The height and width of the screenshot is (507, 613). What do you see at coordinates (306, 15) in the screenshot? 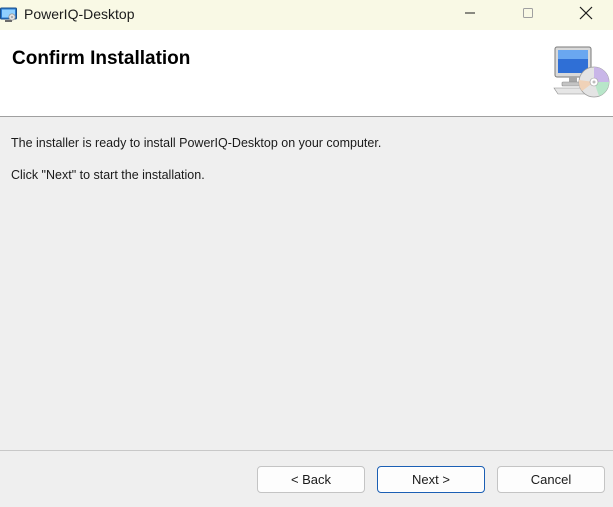
I see `title-bar: PowerIQ-Desktop` at bounding box center [306, 15].